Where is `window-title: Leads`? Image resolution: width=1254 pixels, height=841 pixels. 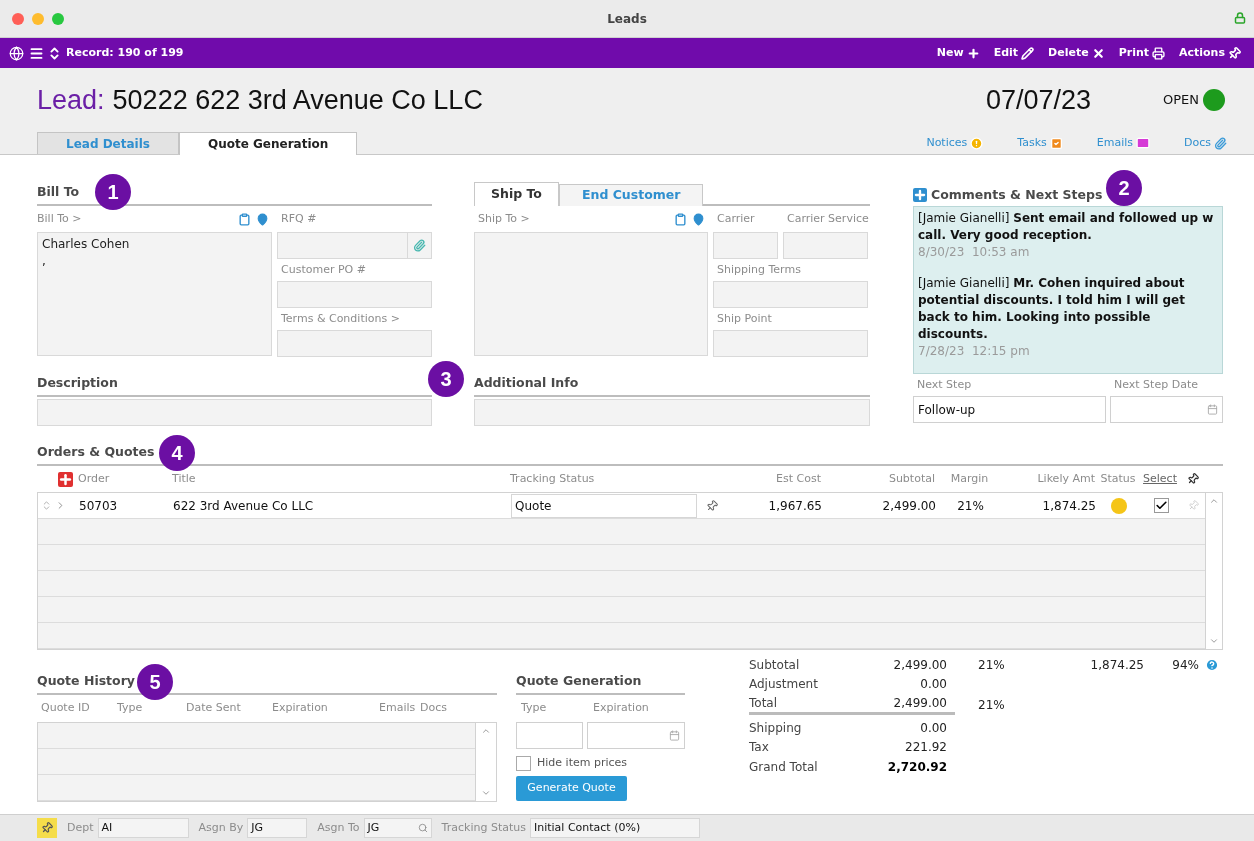
window-title: Leads is located at coordinates (627, 19).